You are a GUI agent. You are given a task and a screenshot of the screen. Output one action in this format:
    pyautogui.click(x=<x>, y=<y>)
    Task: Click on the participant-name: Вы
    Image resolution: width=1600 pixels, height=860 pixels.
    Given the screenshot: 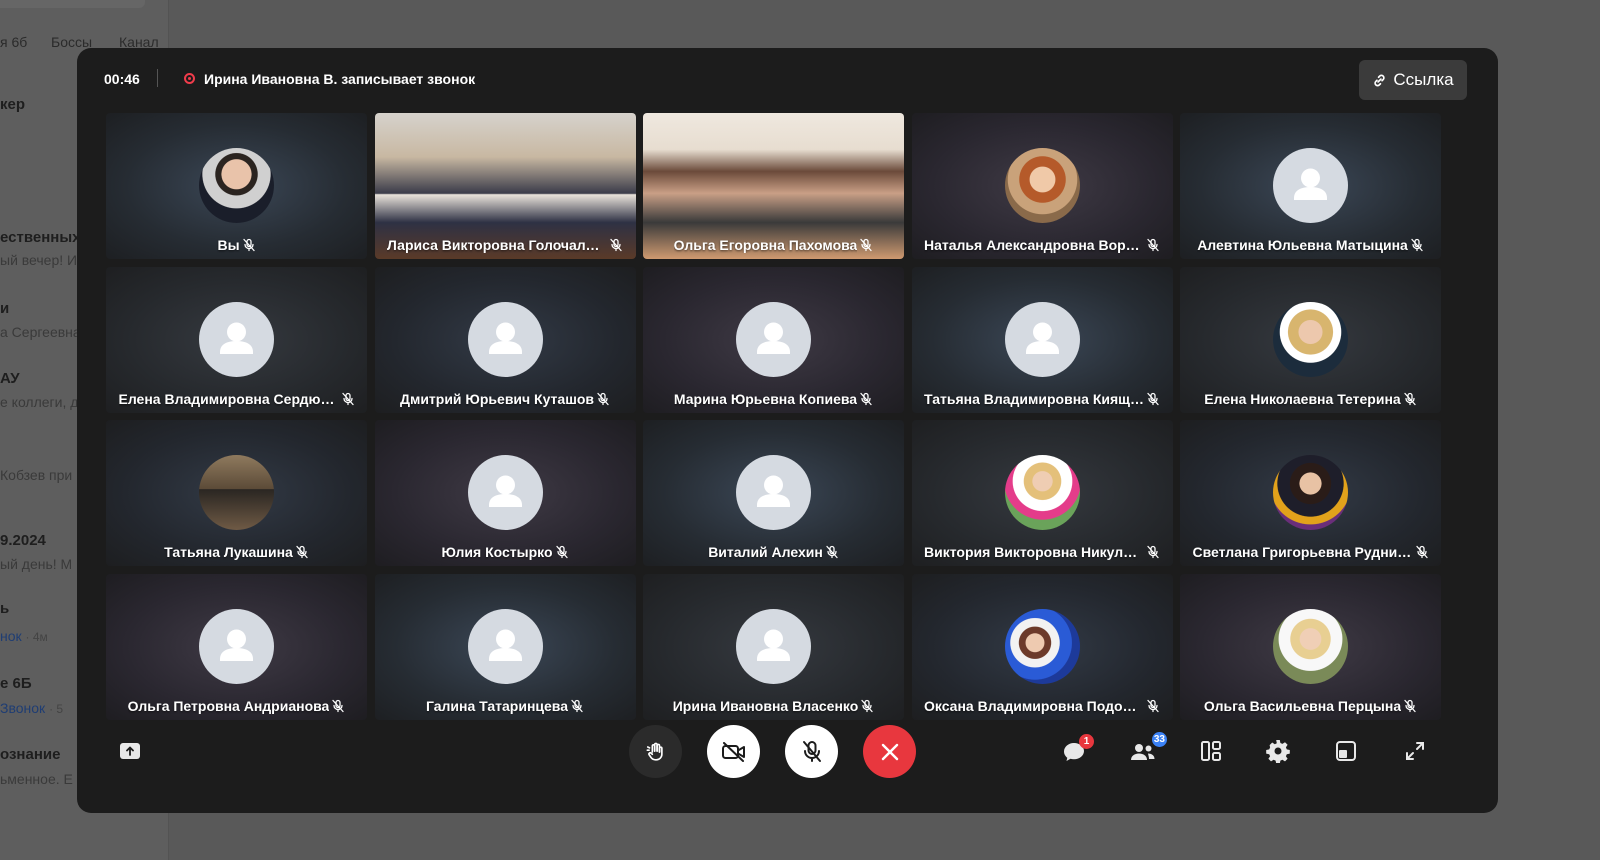 What is the action you would take?
    pyautogui.click(x=228, y=245)
    